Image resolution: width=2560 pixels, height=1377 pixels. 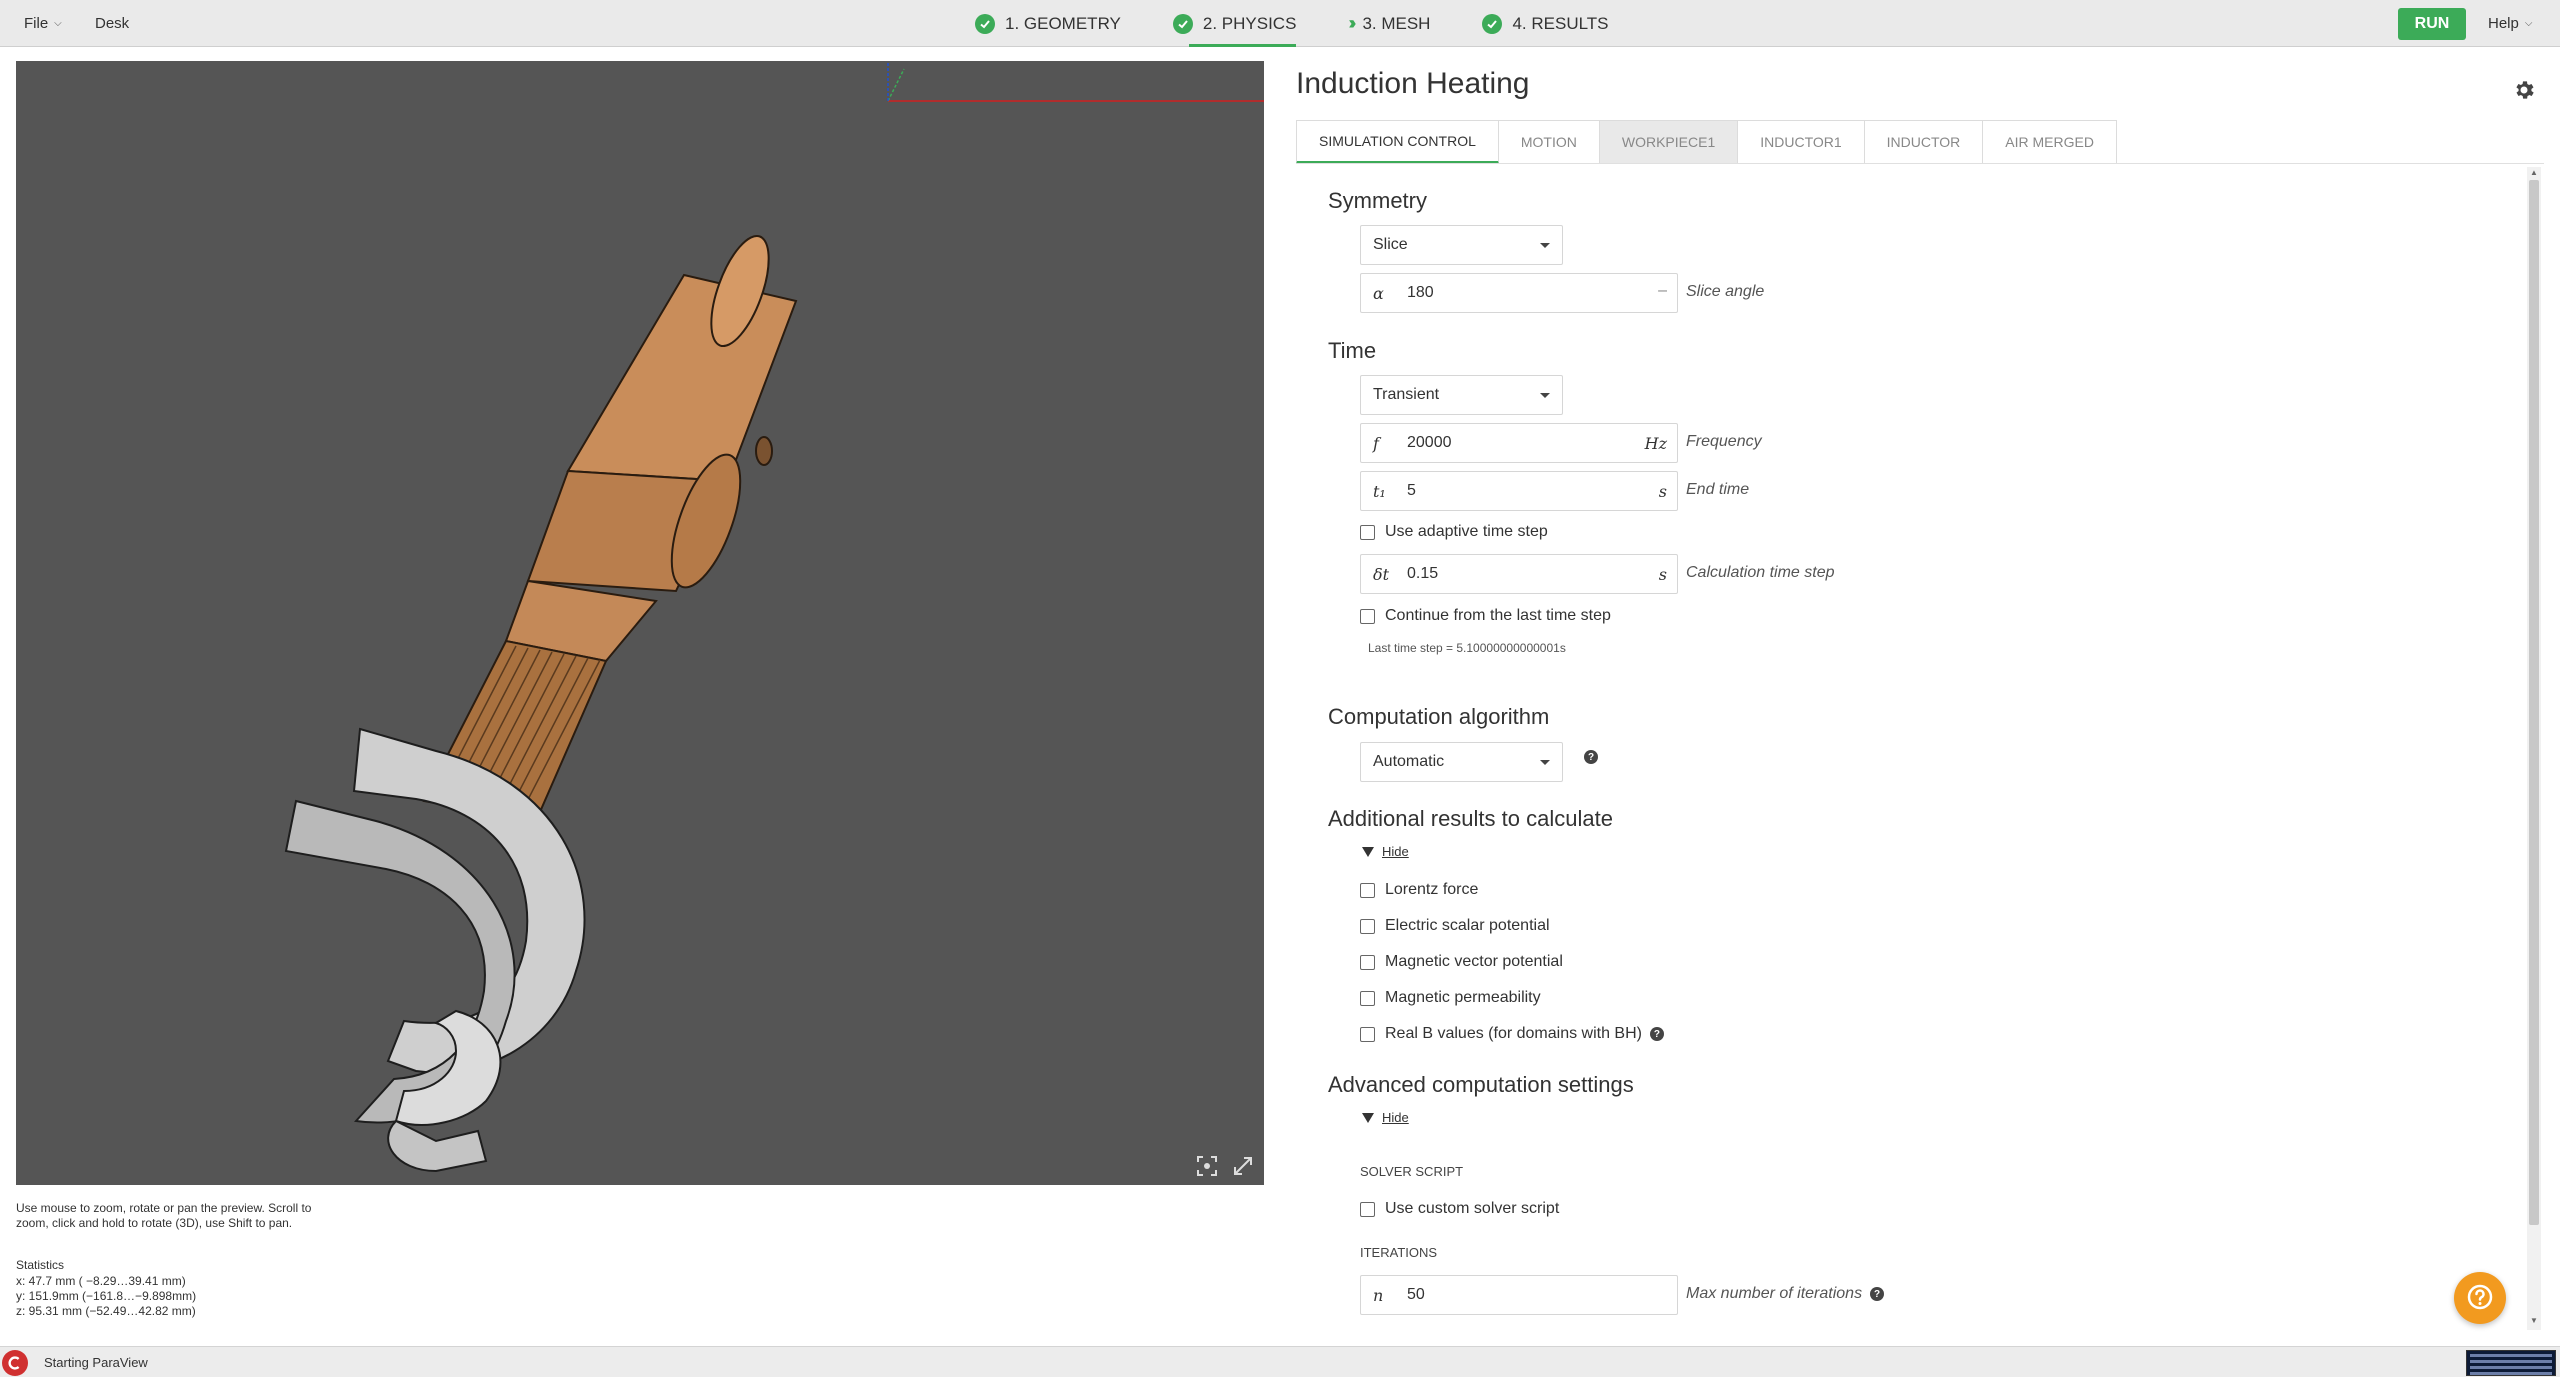 I want to click on advanced-settings-hide-toggle: Hide, so click(x=1385, y=1117).